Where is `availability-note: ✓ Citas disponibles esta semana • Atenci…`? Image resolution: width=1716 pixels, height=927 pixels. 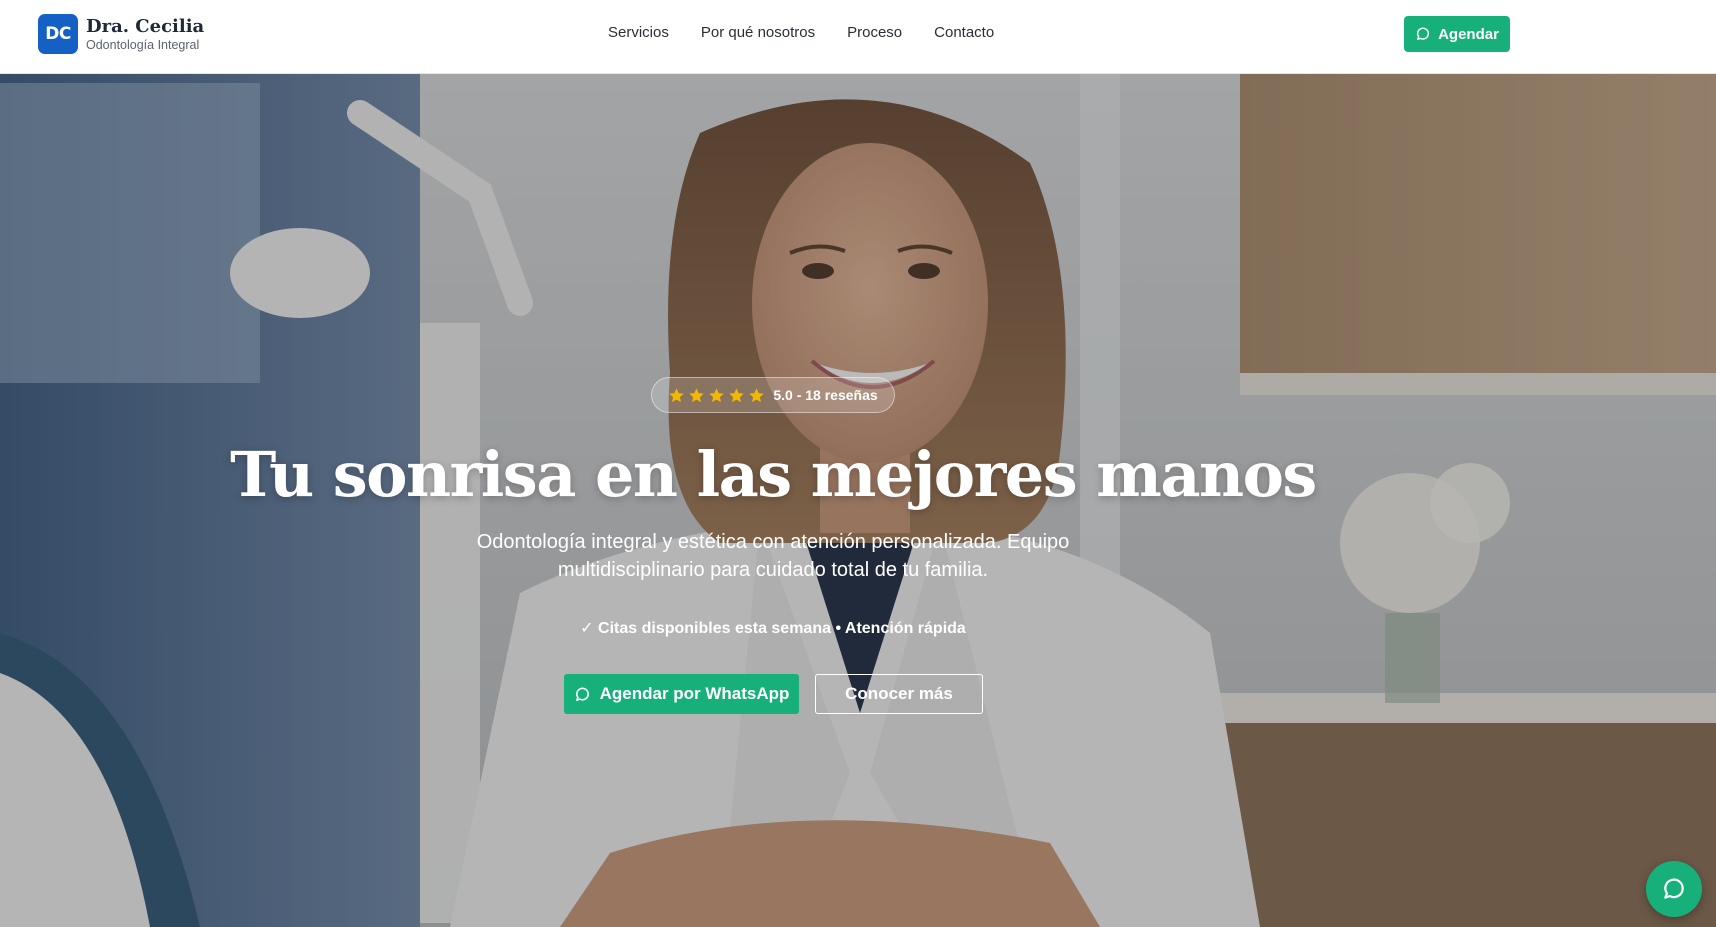 availability-note: ✓ Citas disponibles esta semana • Atenci… is located at coordinates (773, 628).